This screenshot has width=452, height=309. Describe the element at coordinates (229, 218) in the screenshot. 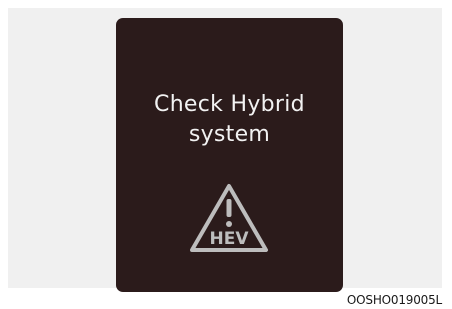

I see `hev-warning-icon: HEV` at that location.